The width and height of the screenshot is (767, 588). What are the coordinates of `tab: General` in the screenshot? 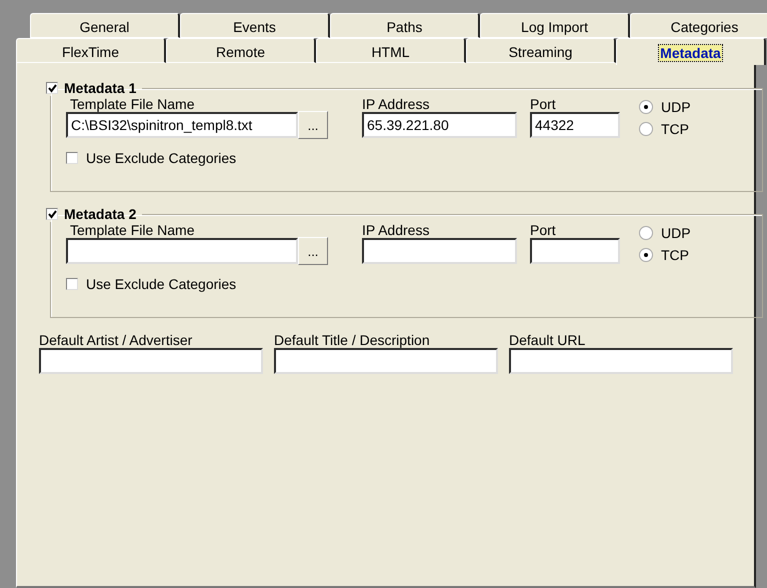 It's located at (105, 25).